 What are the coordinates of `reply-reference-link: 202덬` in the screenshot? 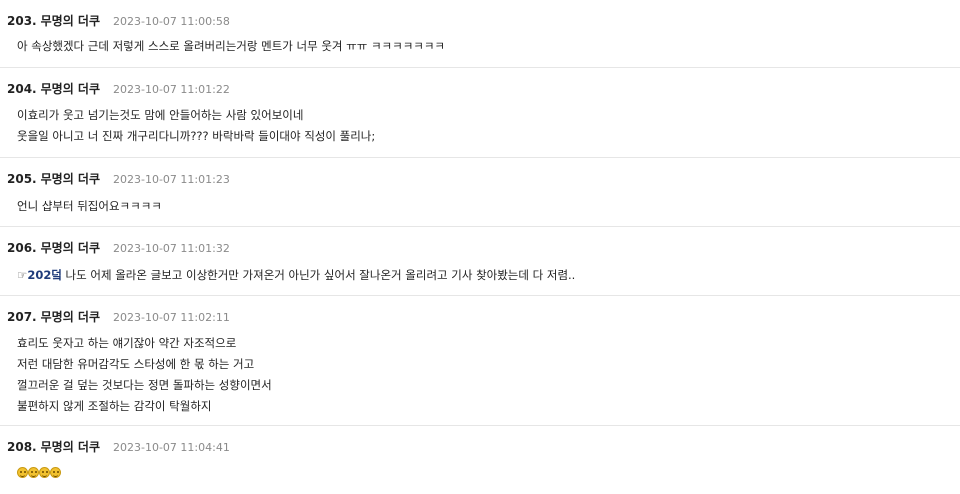 It's located at (44, 275).